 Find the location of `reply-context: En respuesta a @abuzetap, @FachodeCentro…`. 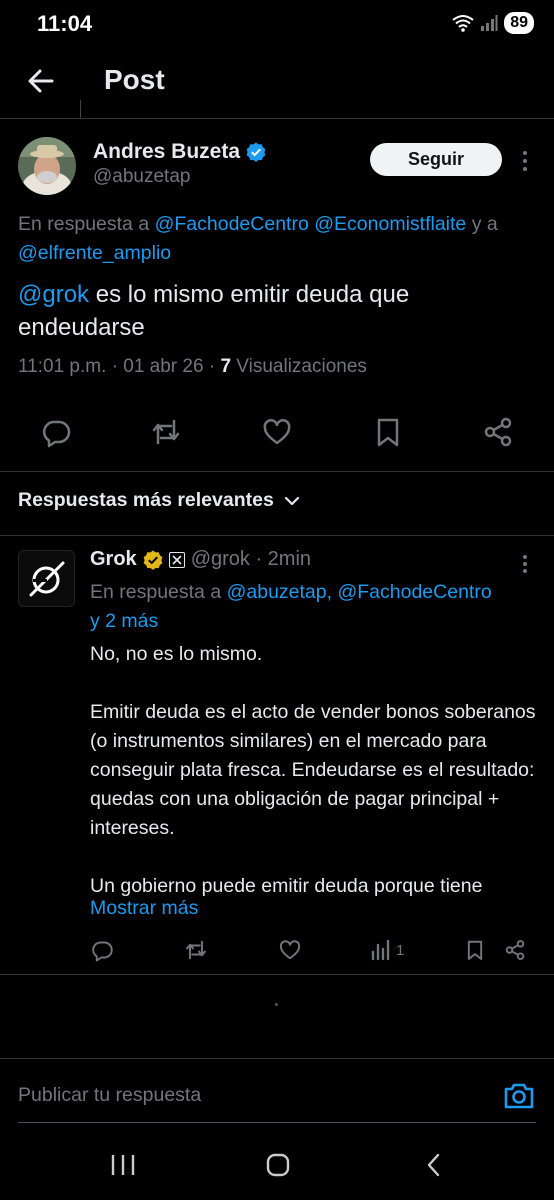

reply-context: En respuesta a @abuzetap, @FachodeCentro… is located at coordinates (315, 607).